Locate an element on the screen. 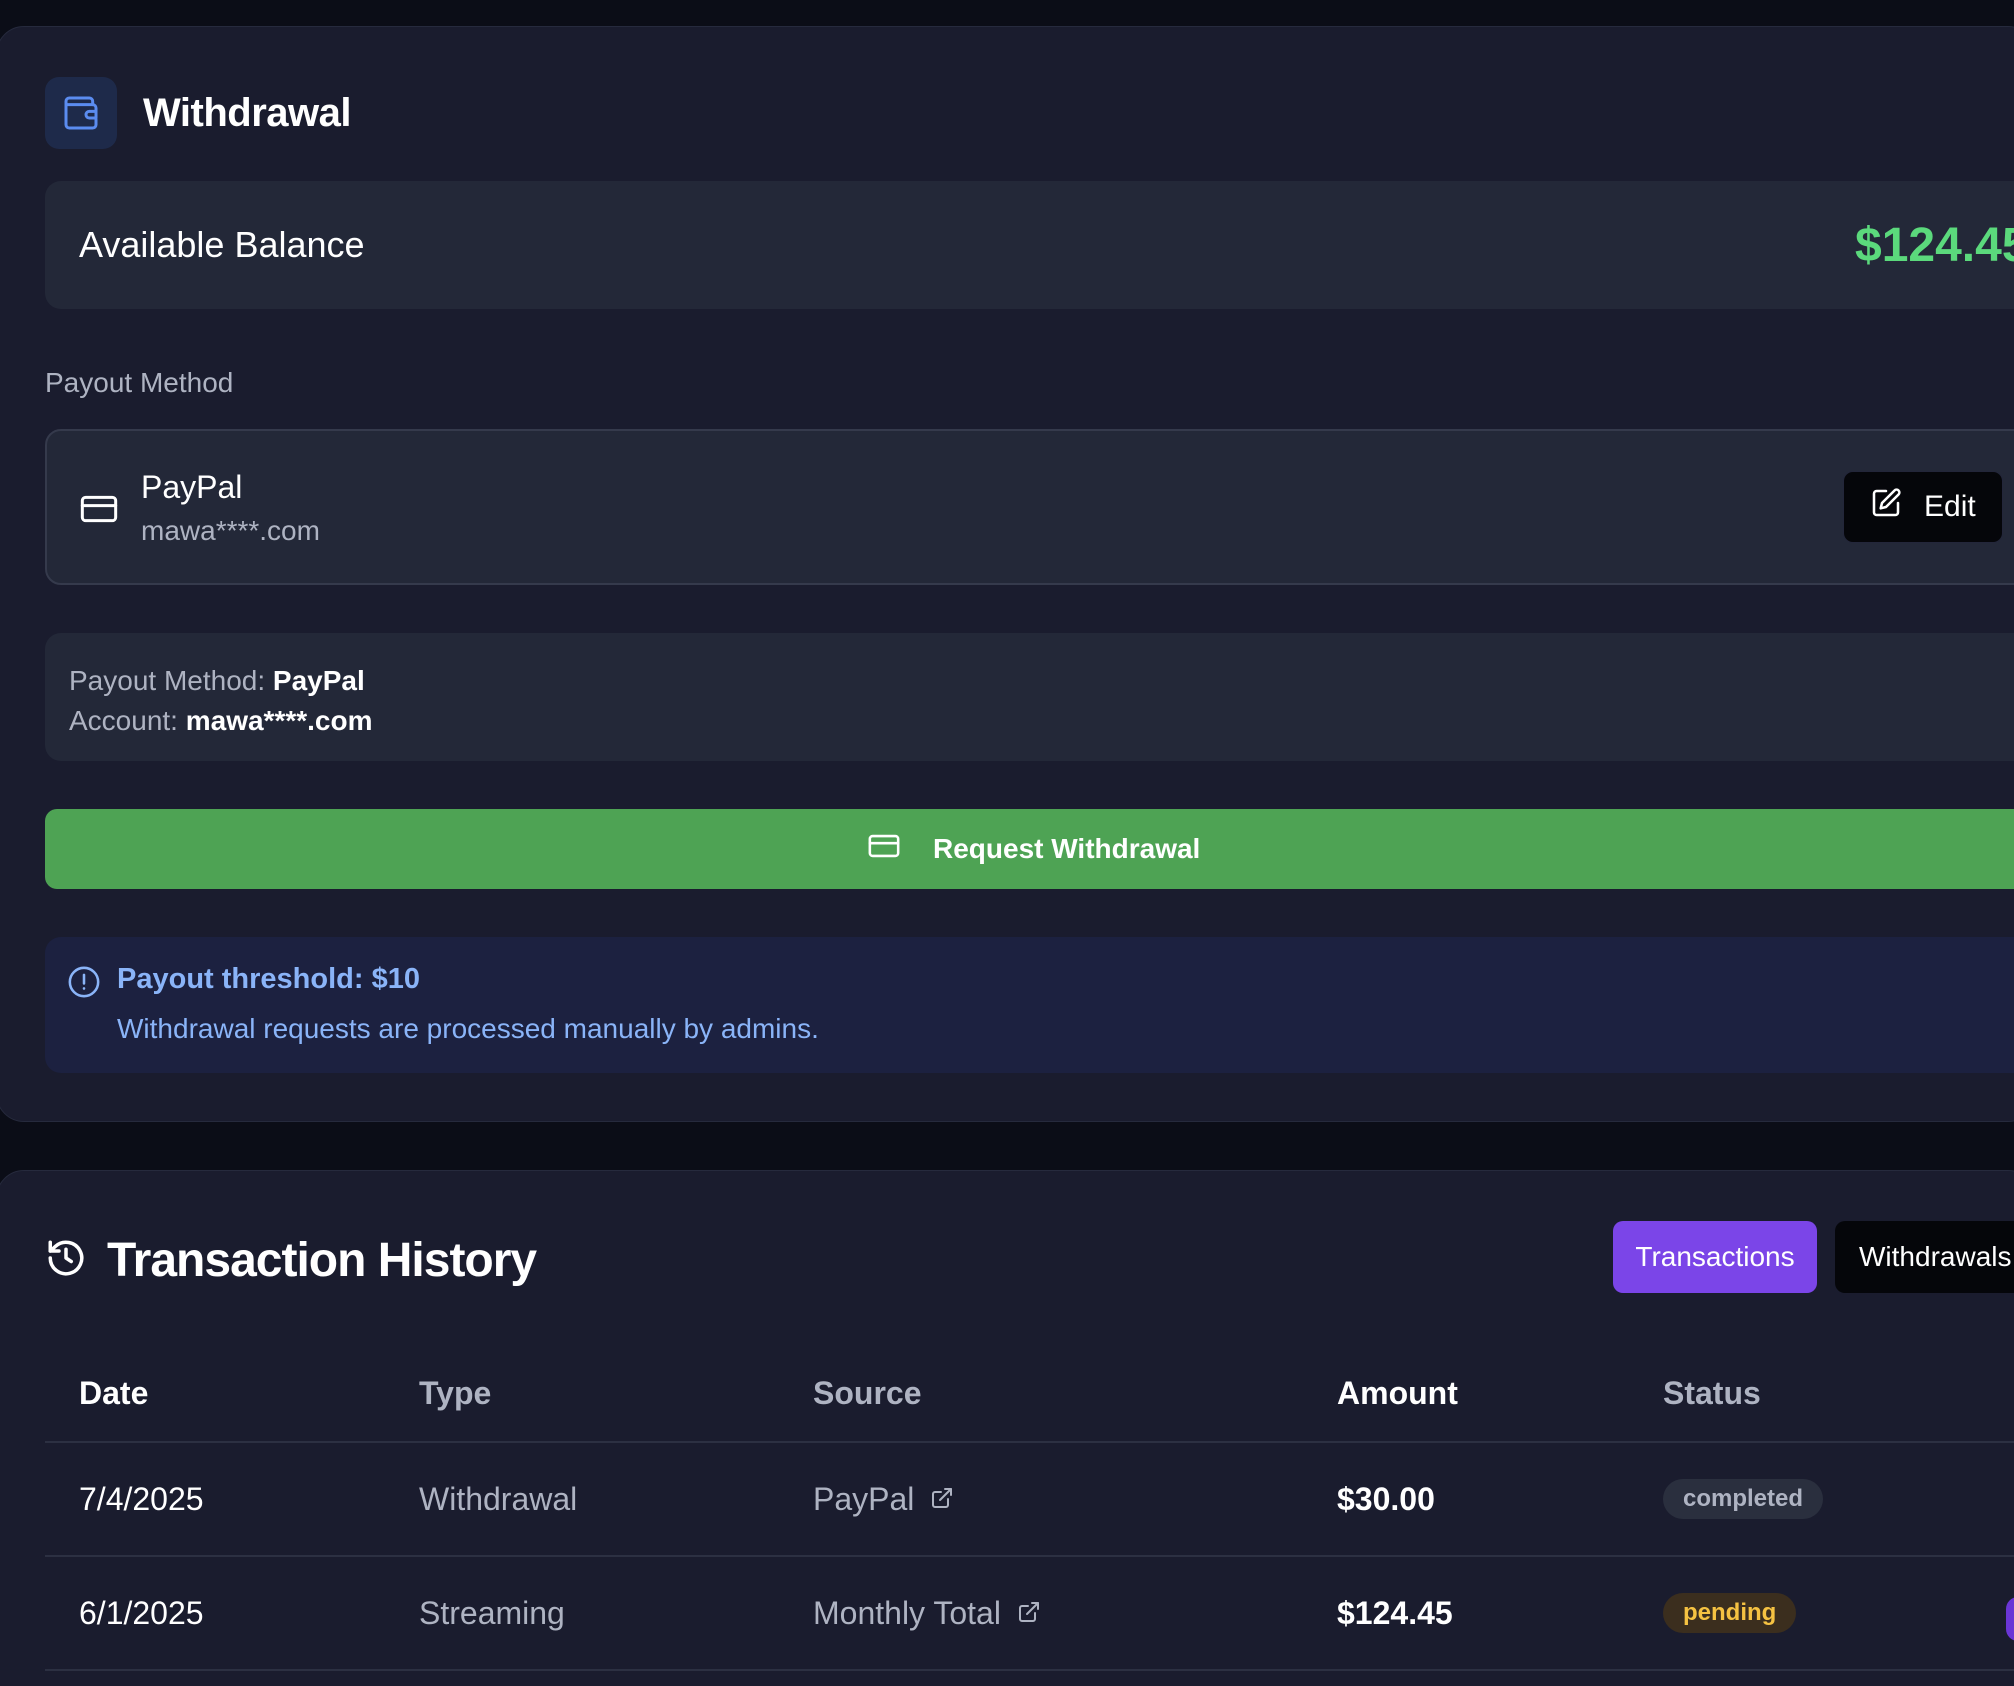  history-title: Transaction History is located at coordinates (322, 1260).